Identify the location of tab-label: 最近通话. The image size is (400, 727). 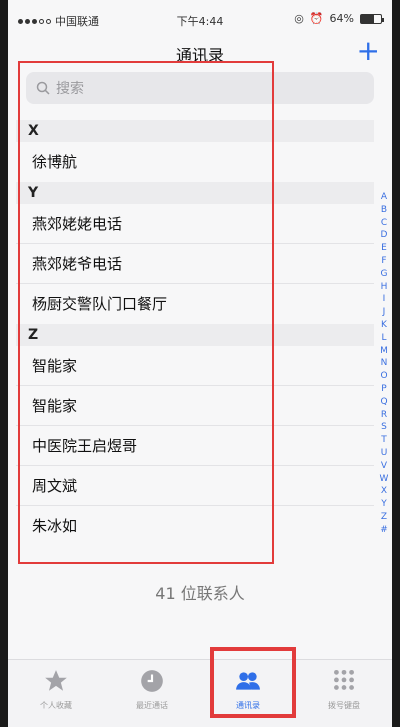
(152, 705).